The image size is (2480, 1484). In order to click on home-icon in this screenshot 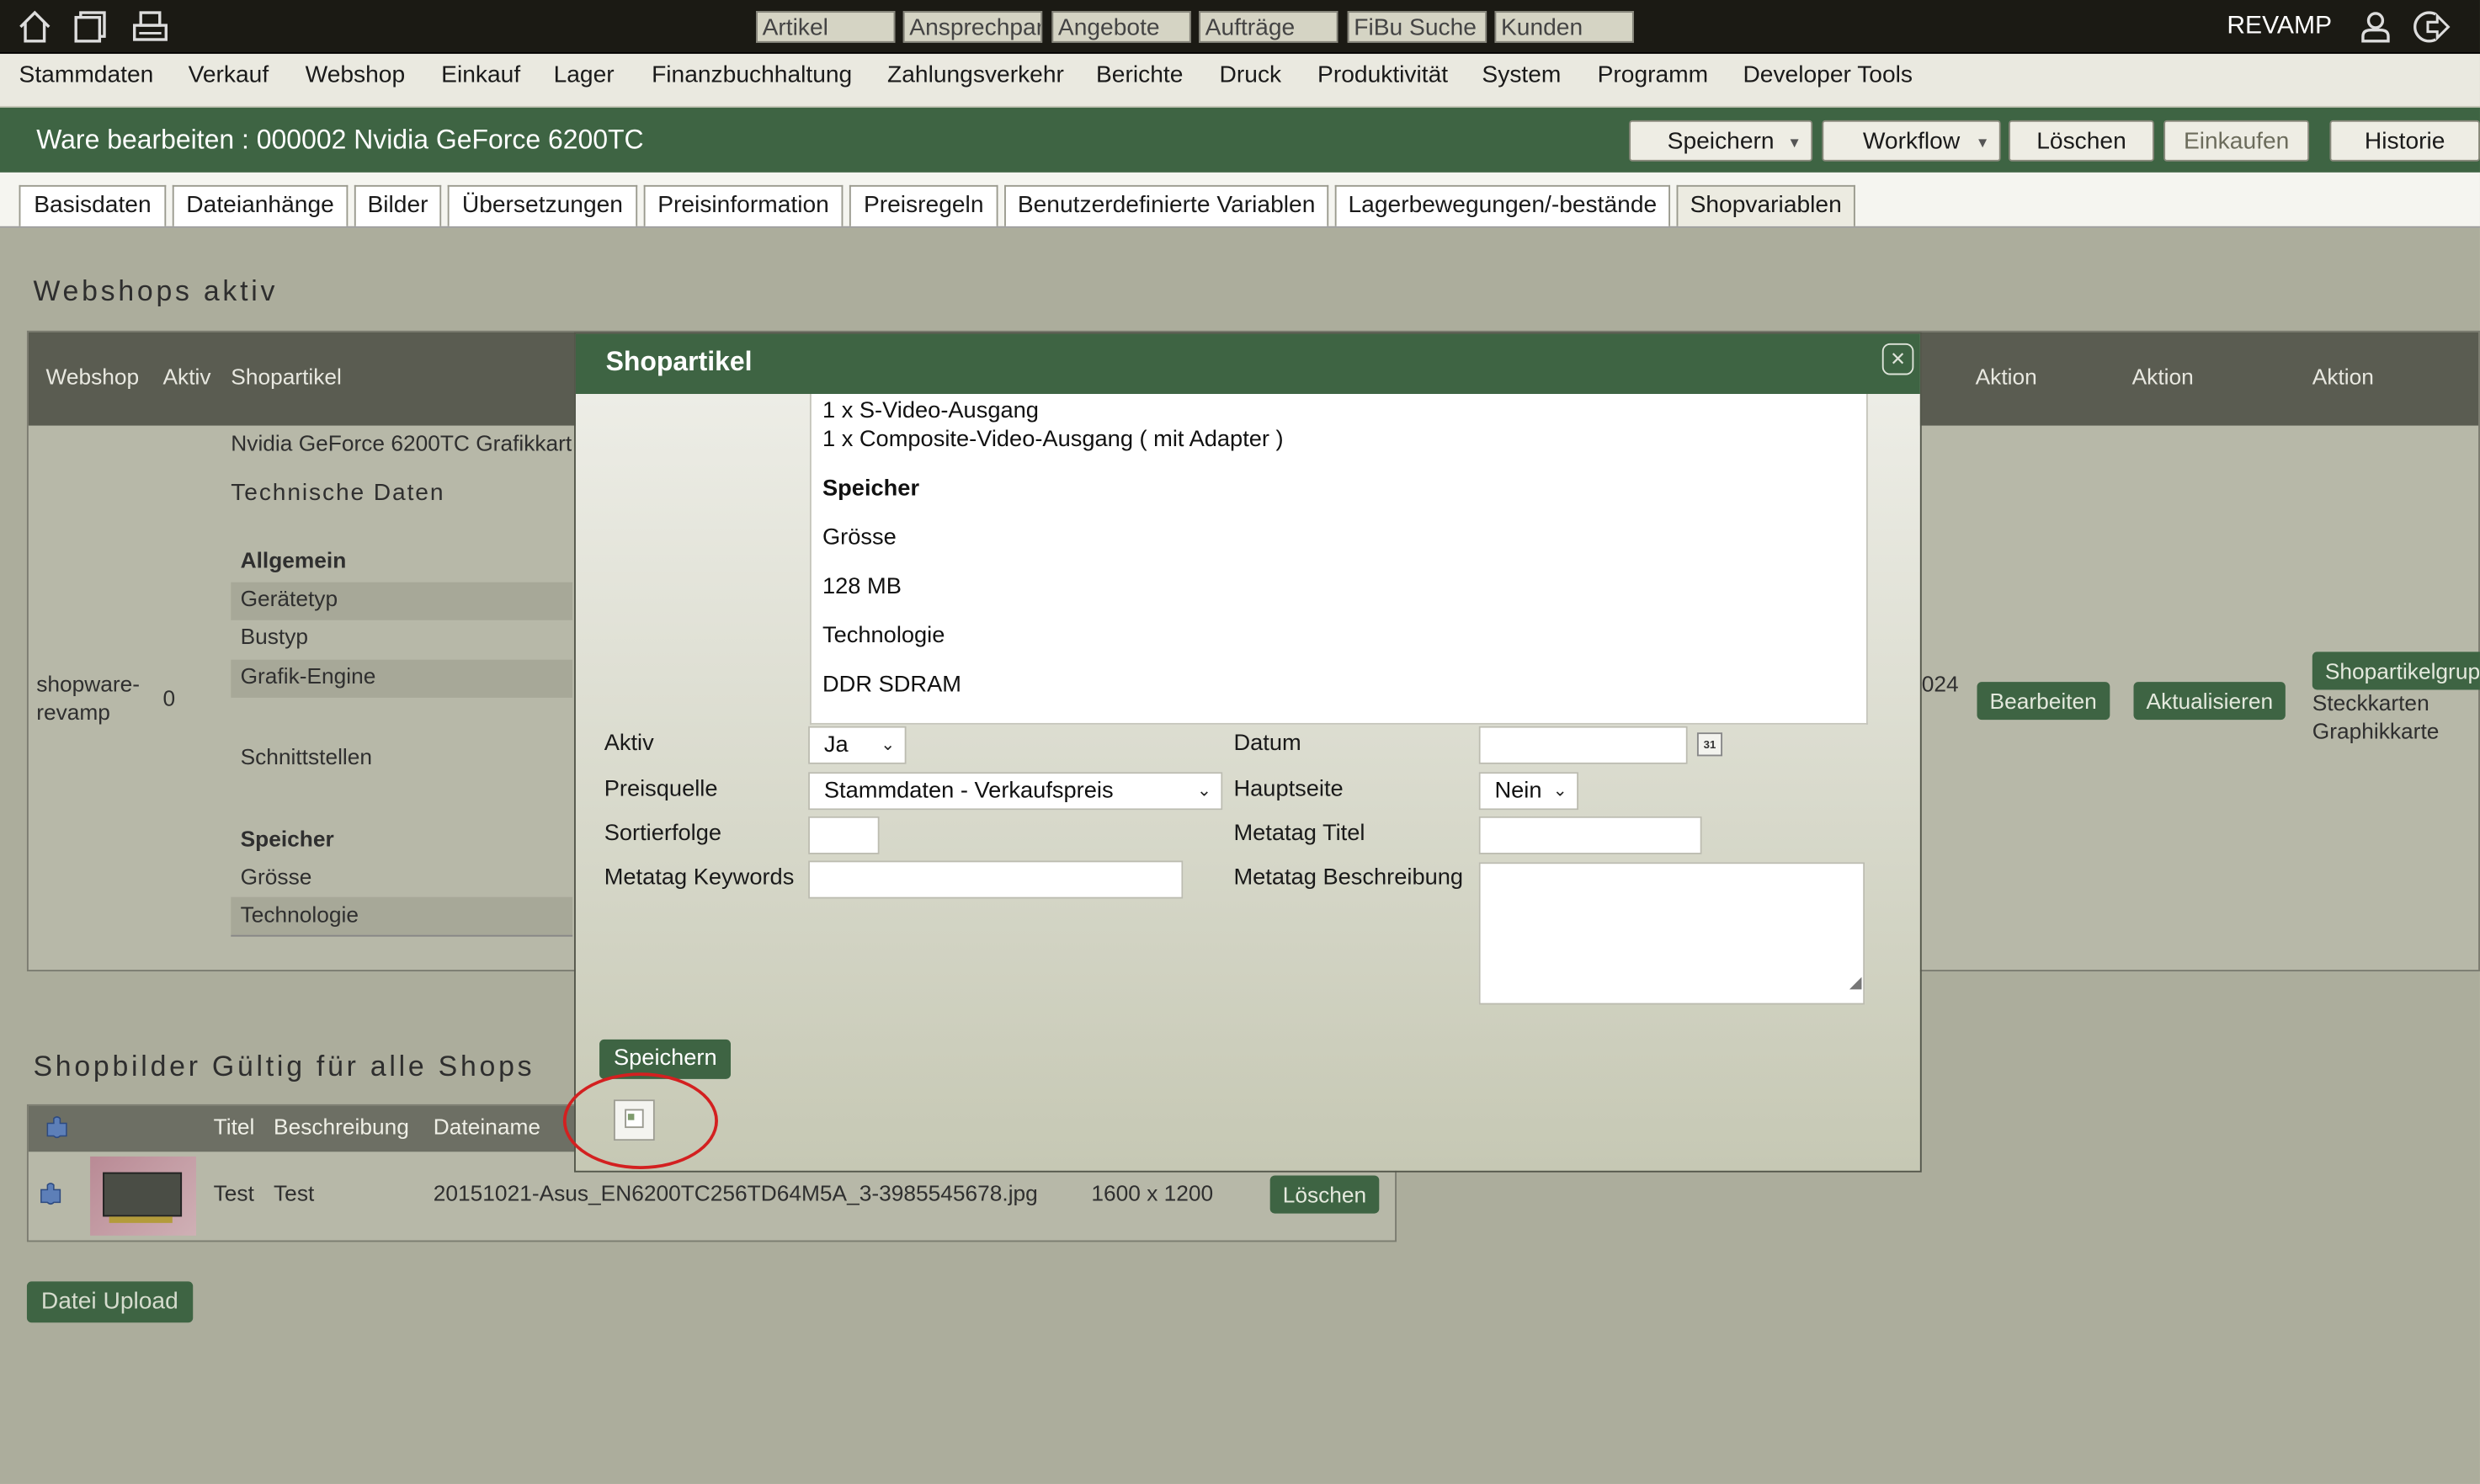, I will do `click(35, 26)`.